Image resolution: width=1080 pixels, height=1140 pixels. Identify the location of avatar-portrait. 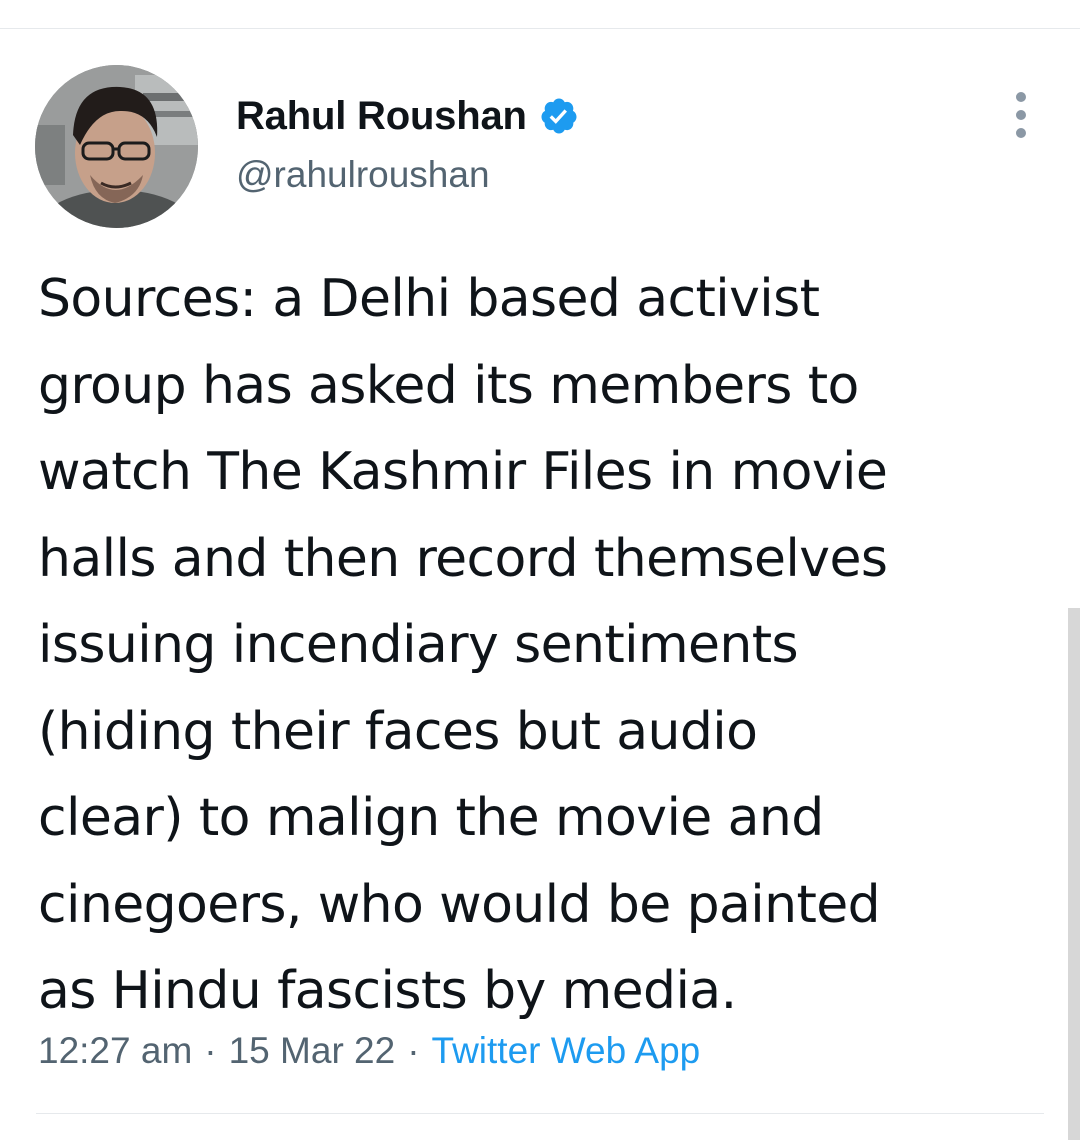
(116, 146).